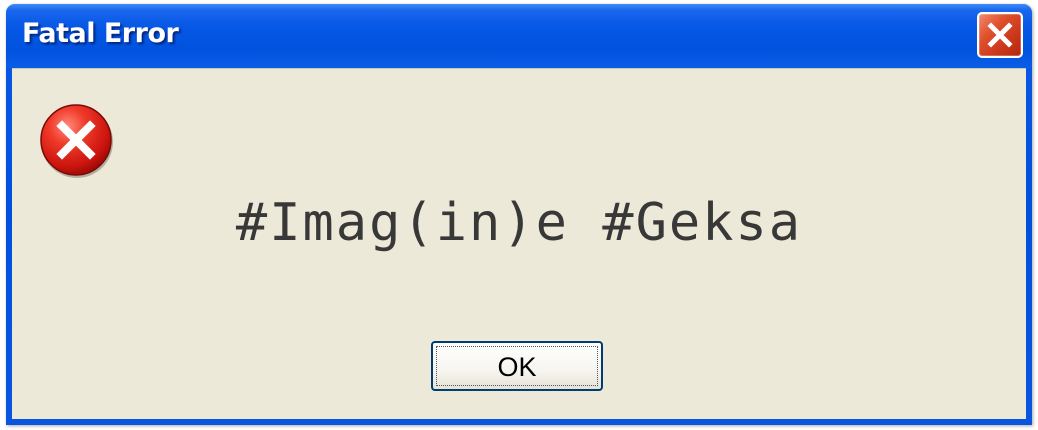 The image size is (1038, 430). Describe the element at coordinates (100, 33) in the screenshot. I see `window-title: Fatal Error` at that location.